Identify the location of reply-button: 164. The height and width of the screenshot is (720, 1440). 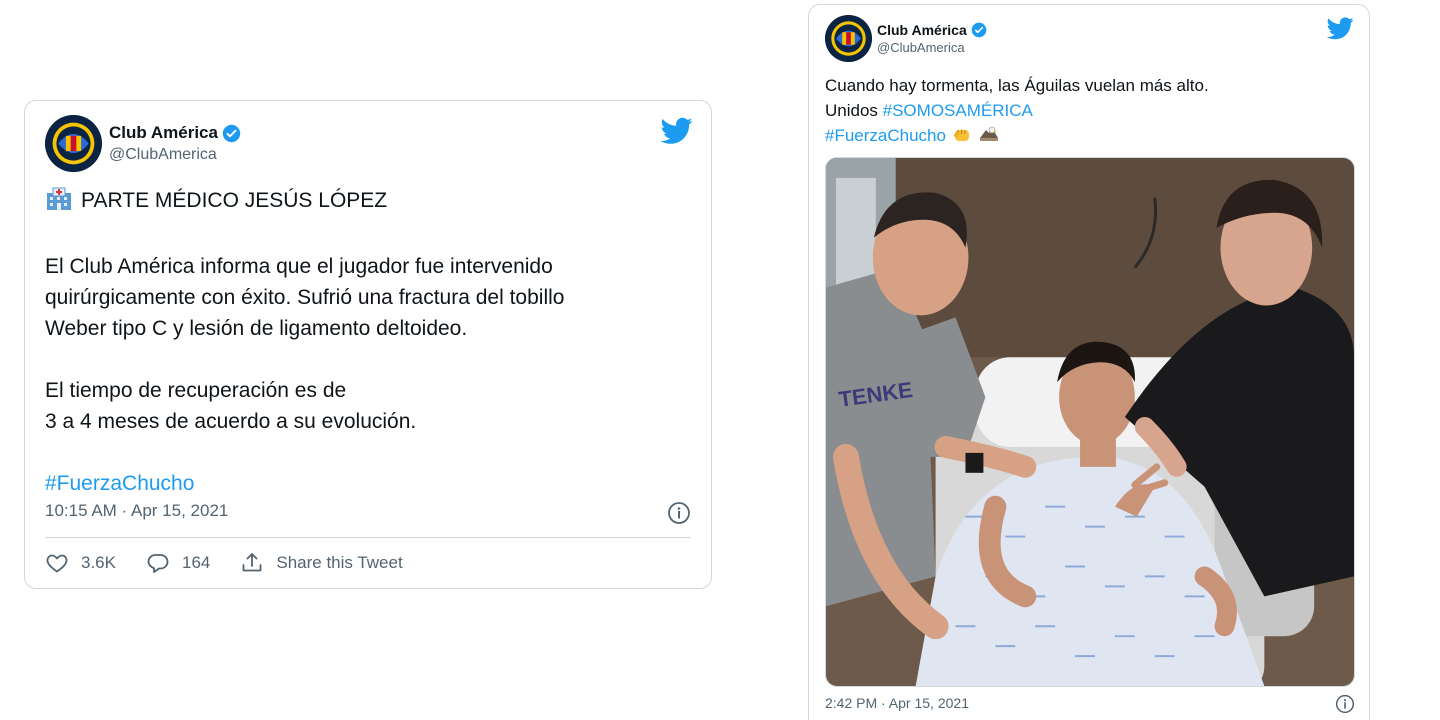
(178, 563).